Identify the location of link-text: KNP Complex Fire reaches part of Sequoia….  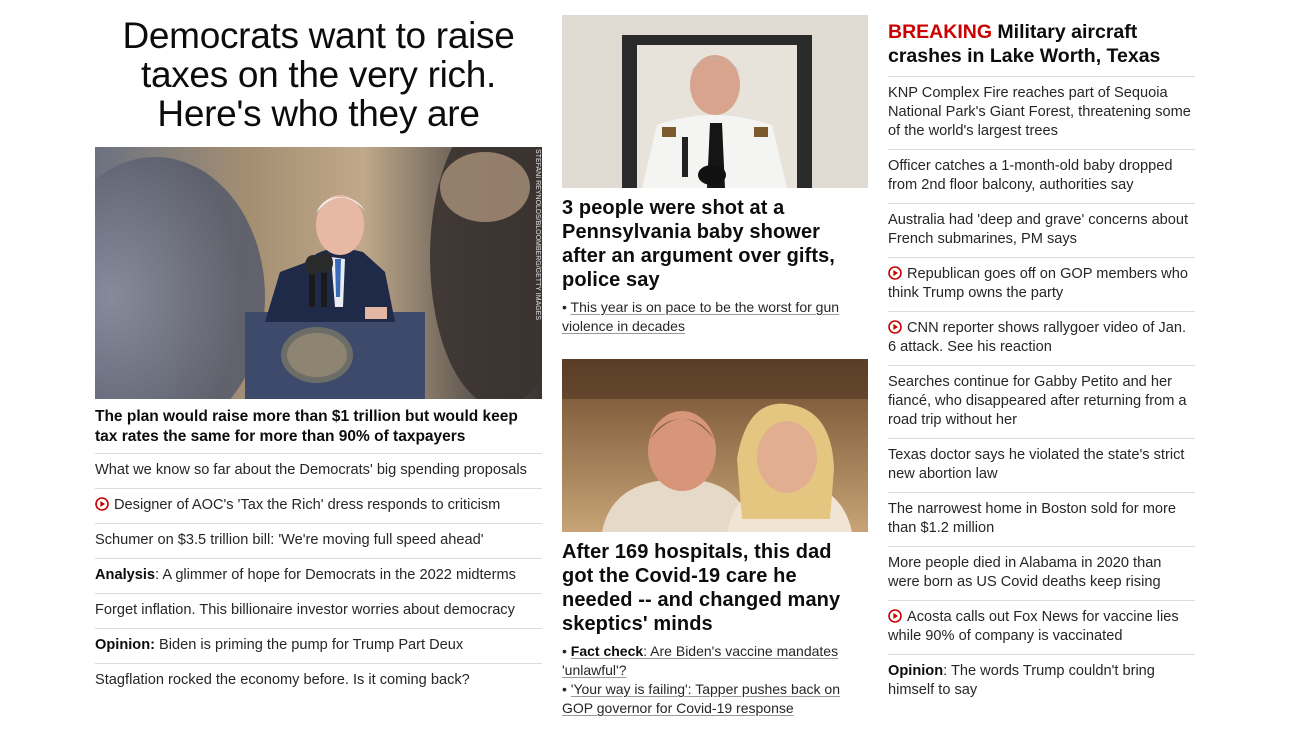
(1039, 112).